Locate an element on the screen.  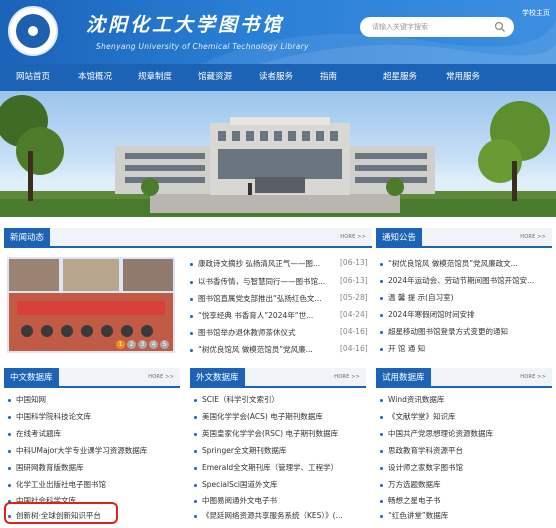
news-carousel-pager: 12345 is located at coordinates (143, 345).